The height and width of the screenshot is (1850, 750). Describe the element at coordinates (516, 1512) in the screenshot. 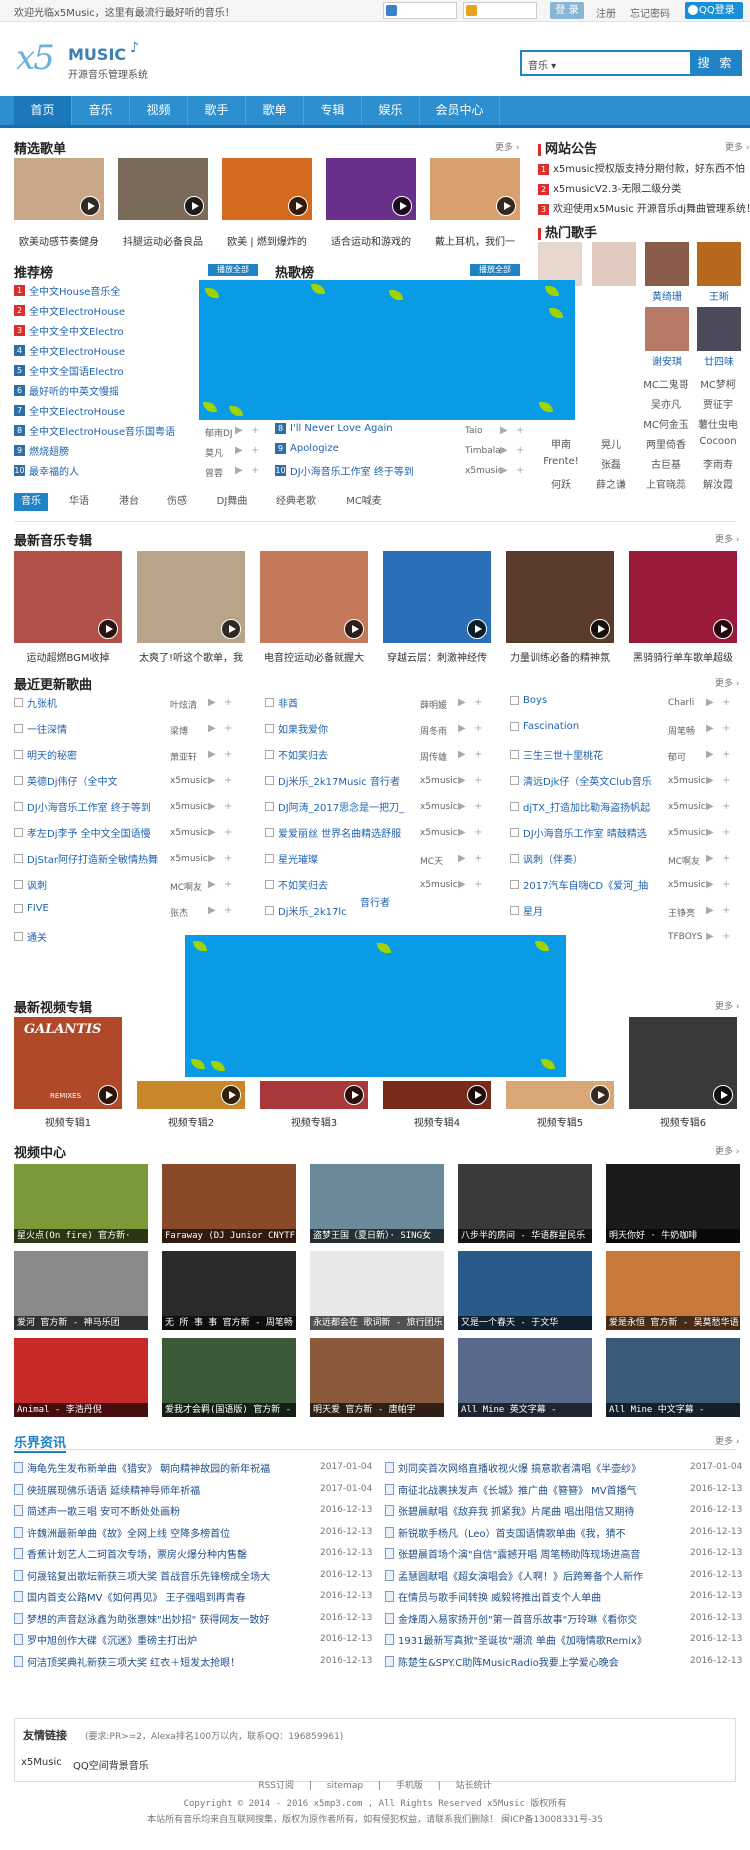

I see `news-link: 张碧晨献唱《敌弃我 抓紧我》片尾曲 唱出阻信又期待` at that location.